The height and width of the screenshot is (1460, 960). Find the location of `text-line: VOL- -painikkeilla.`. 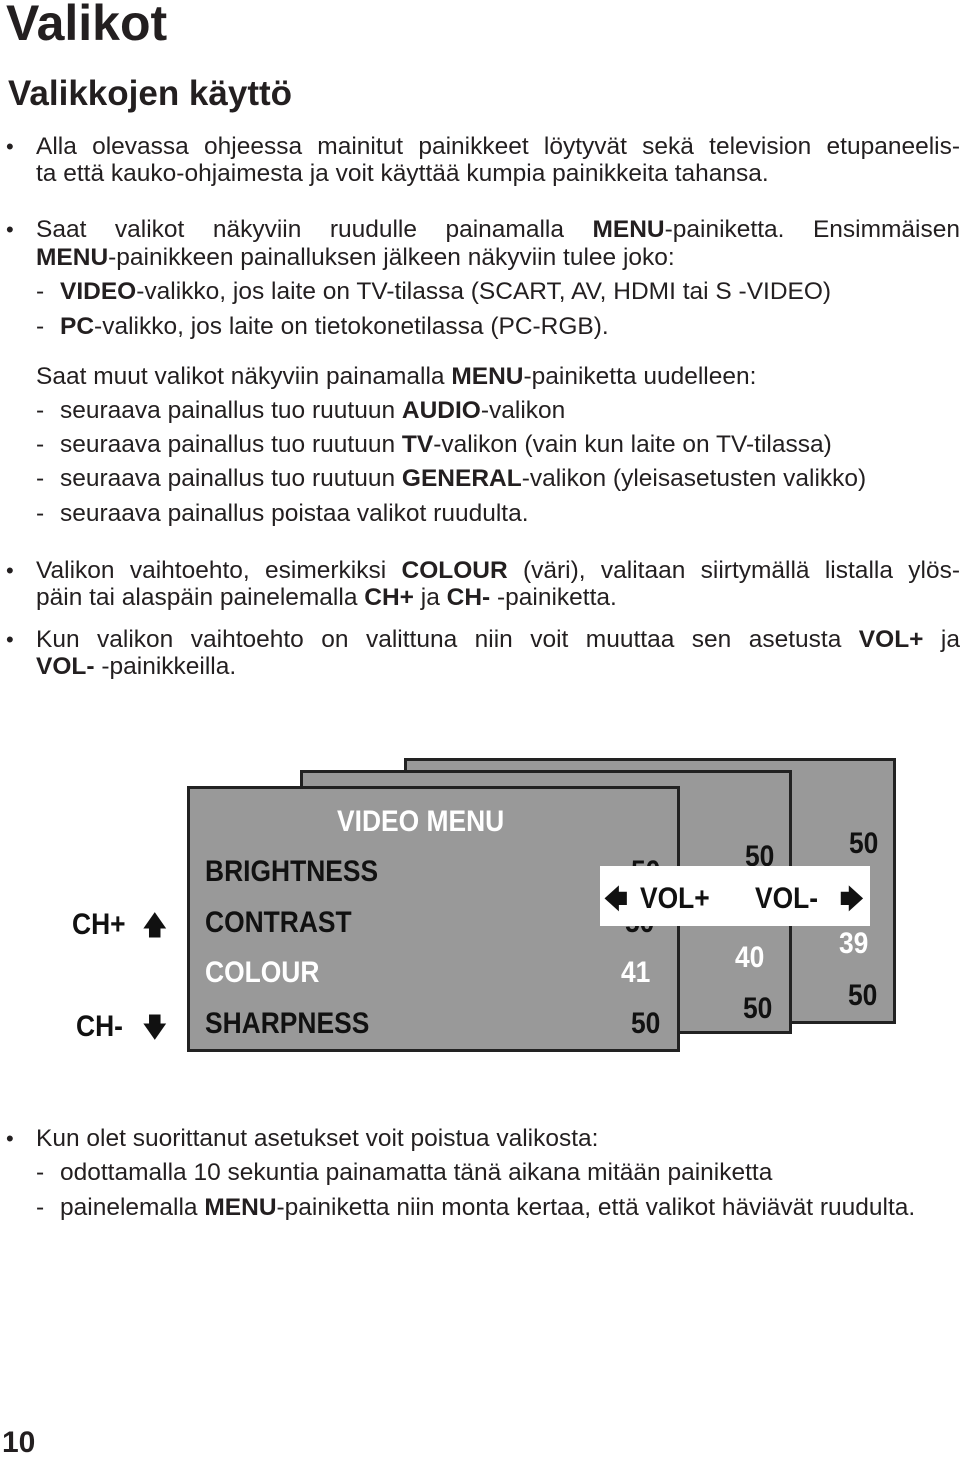

text-line: VOL- -painikkeilla. is located at coordinates (498, 667).